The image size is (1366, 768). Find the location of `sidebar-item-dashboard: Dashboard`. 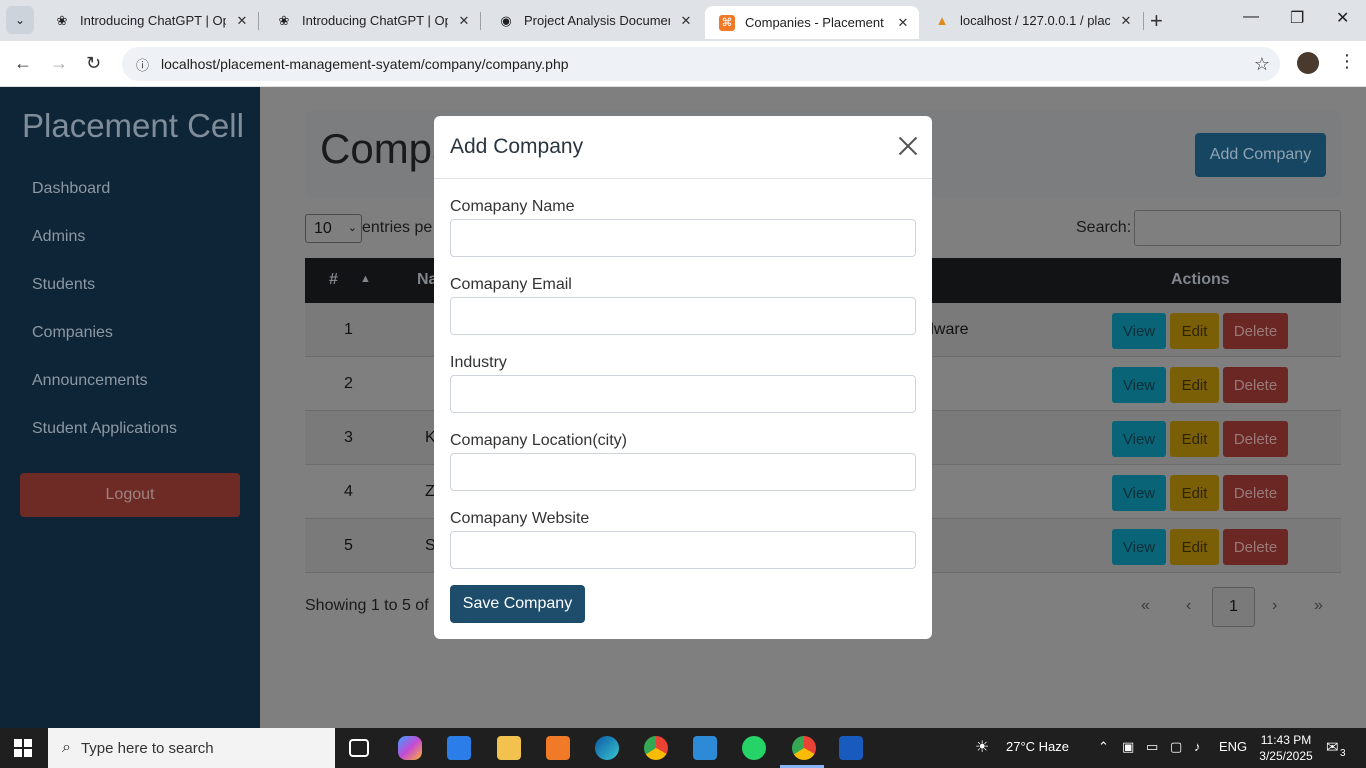

sidebar-item-dashboard: Dashboard is located at coordinates (71, 189).